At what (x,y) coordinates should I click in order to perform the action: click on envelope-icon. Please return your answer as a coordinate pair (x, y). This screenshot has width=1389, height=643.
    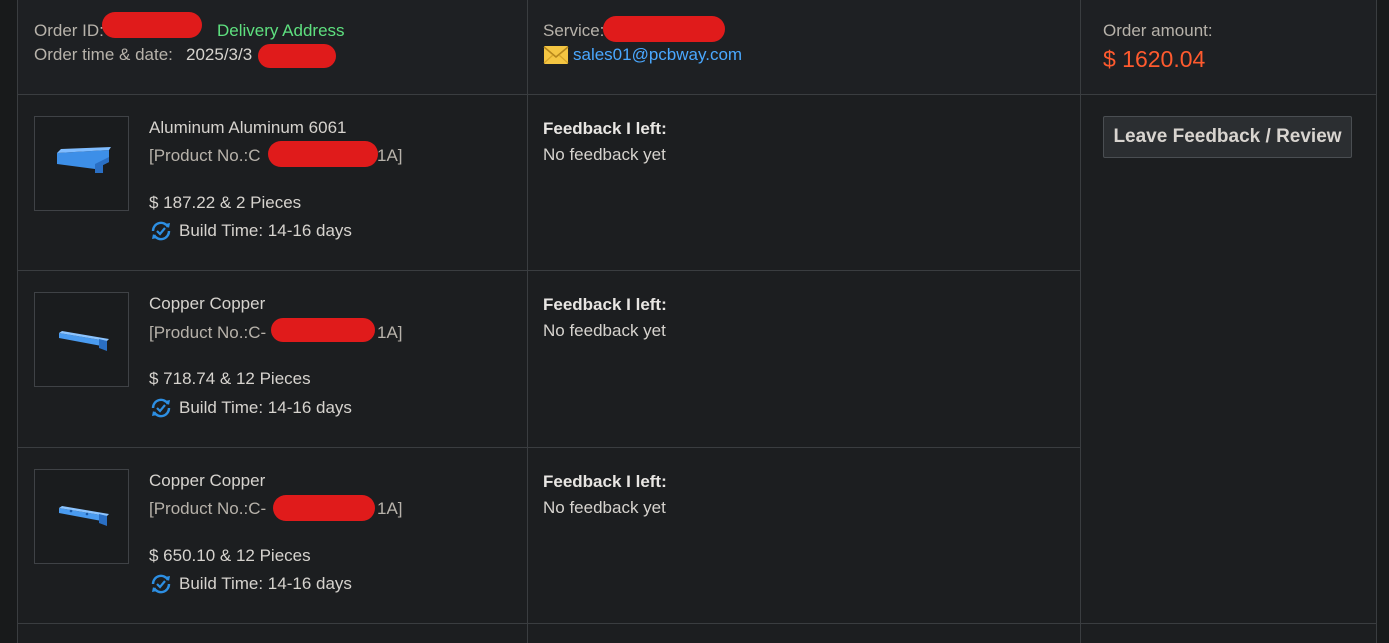
    Looking at the image, I should click on (556, 55).